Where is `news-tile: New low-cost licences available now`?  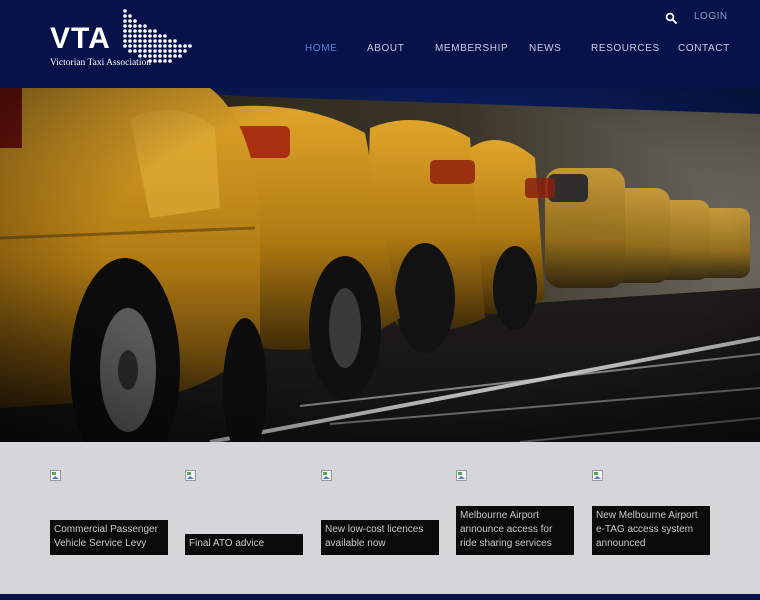 news-tile: New low-cost licences available now is located at coordinates (381, 513).